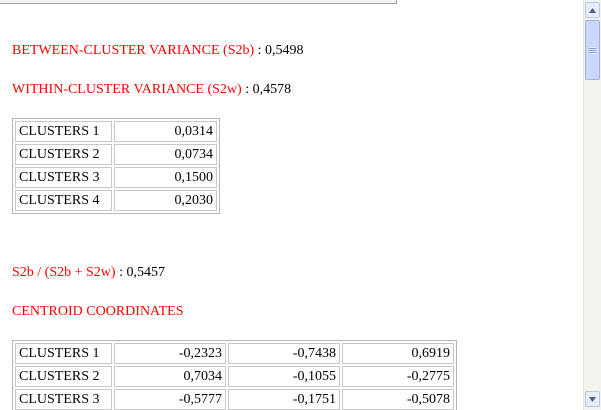 The image size is (601, 410). Describe the element at coordinates (198, 2) in the screenshot. I see `top-divider` at that location.